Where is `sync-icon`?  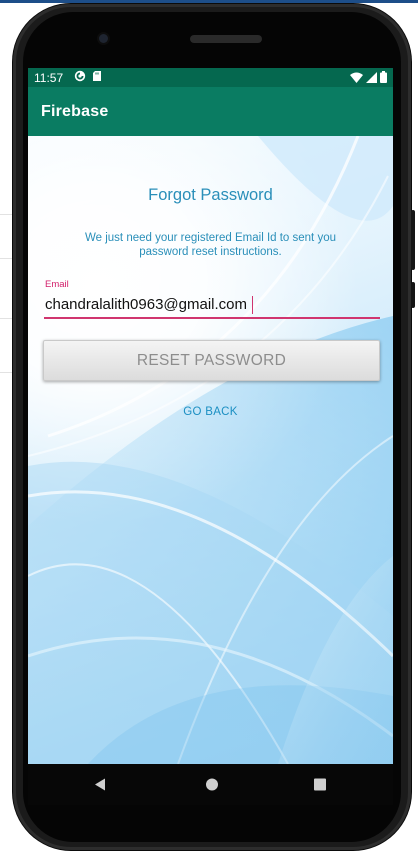
sync-icon is located at coordinates (80, 76).